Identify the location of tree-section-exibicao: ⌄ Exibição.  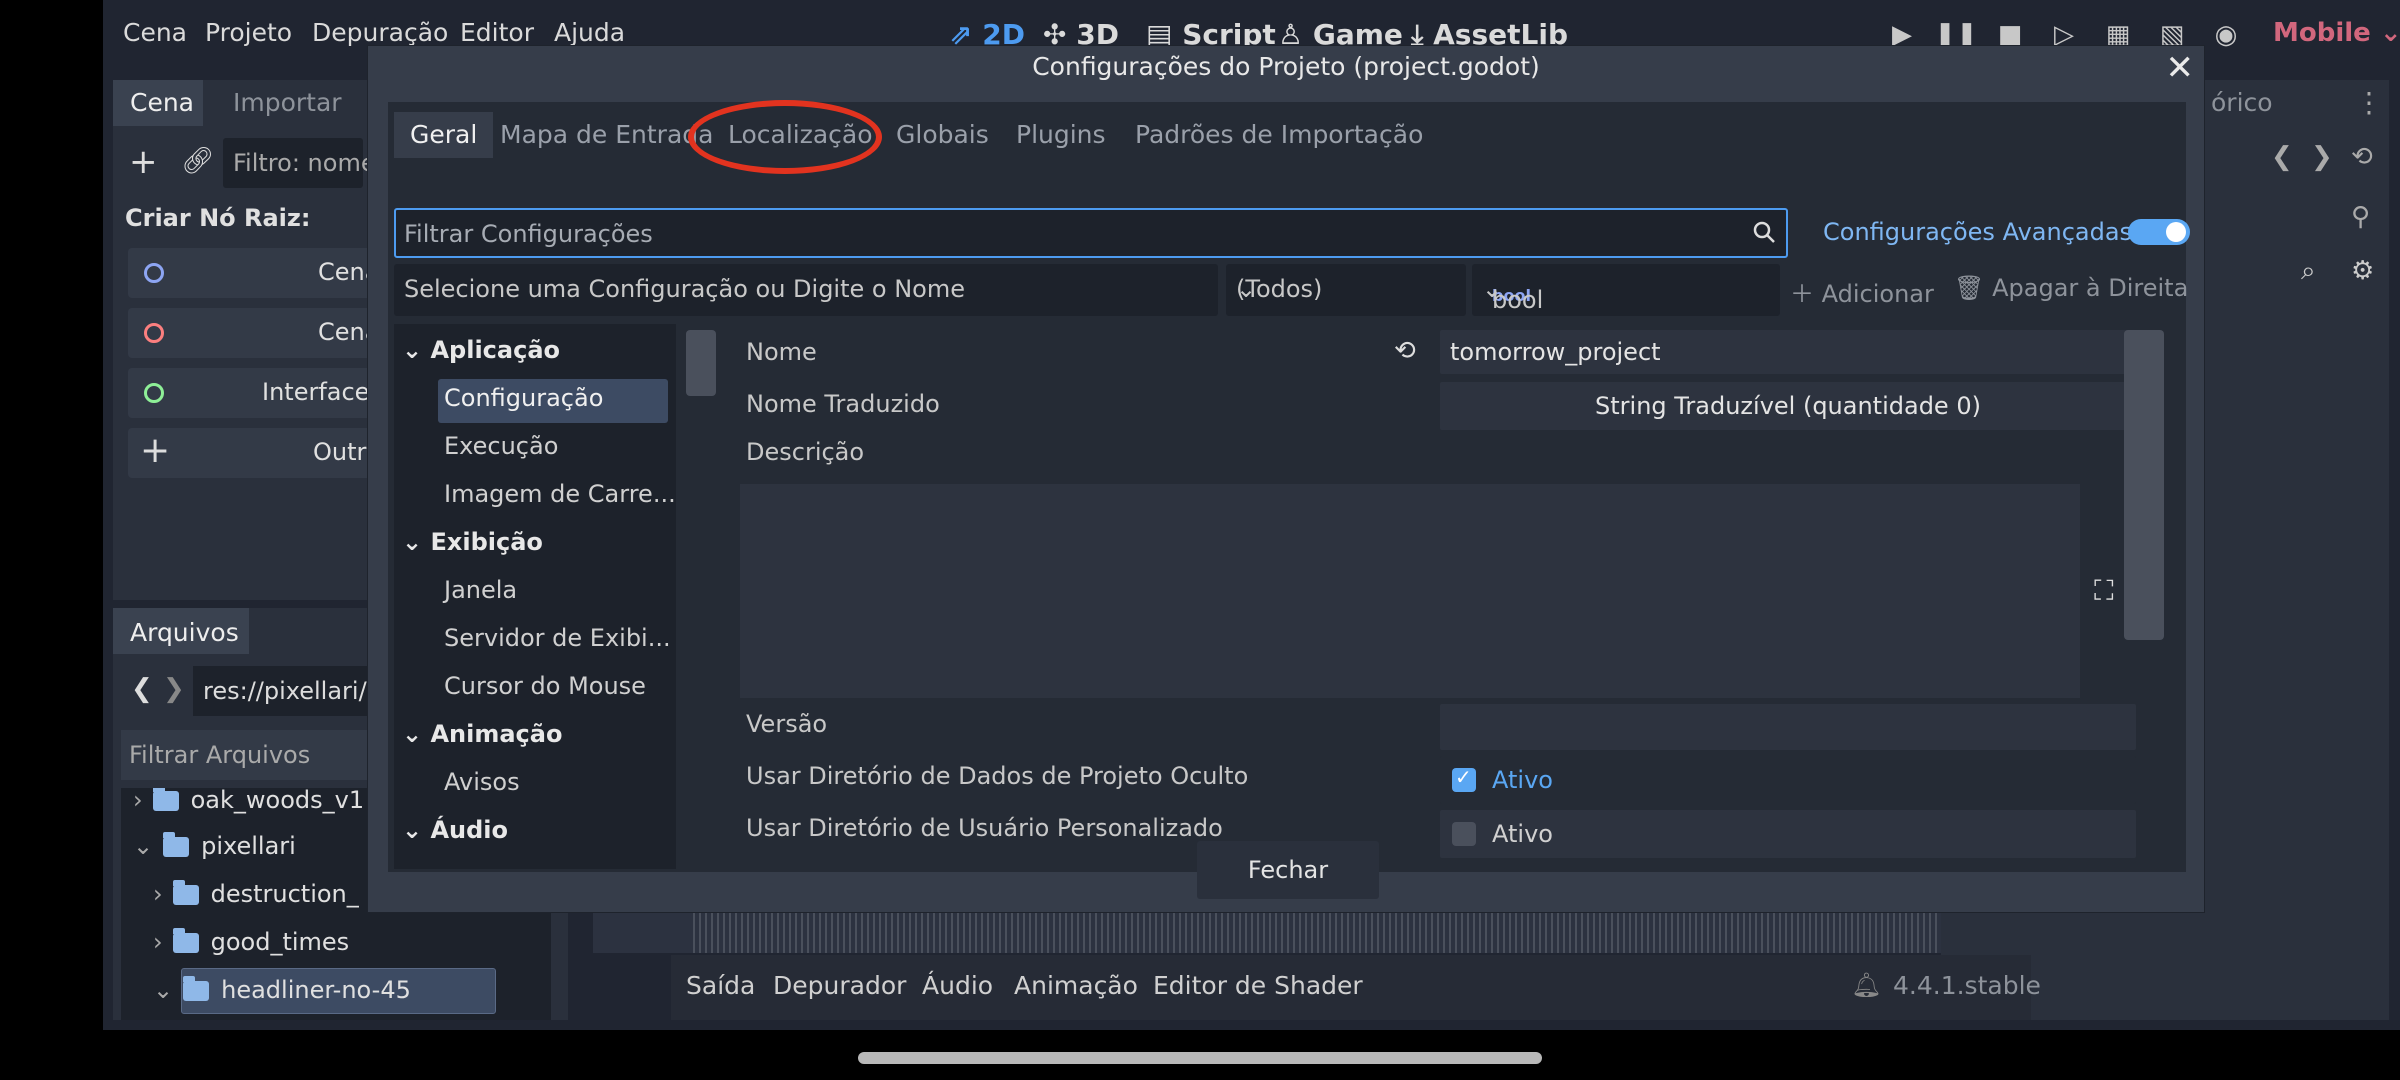
(472, 542).